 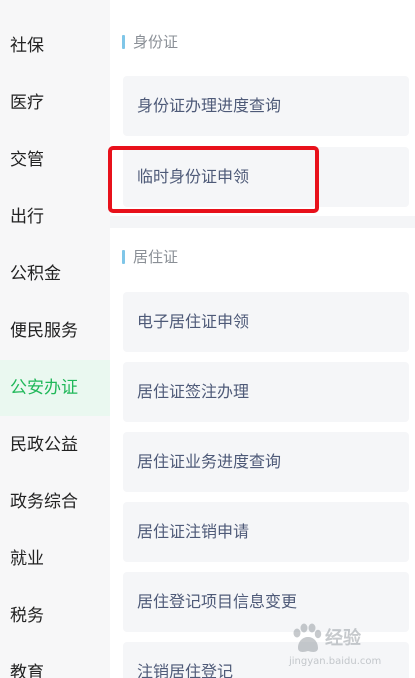 I want to click on service-card-residence-info-change: 居住登记项目信息变更, so click(x=266, y=602).